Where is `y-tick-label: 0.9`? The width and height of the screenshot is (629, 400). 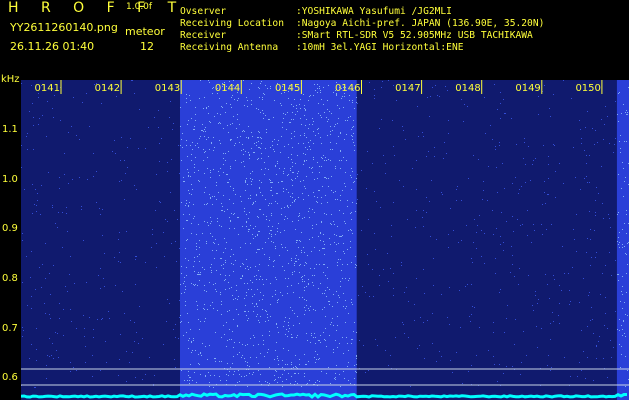
y-tick-label: 0.9 is located at coordinates (10, 228).